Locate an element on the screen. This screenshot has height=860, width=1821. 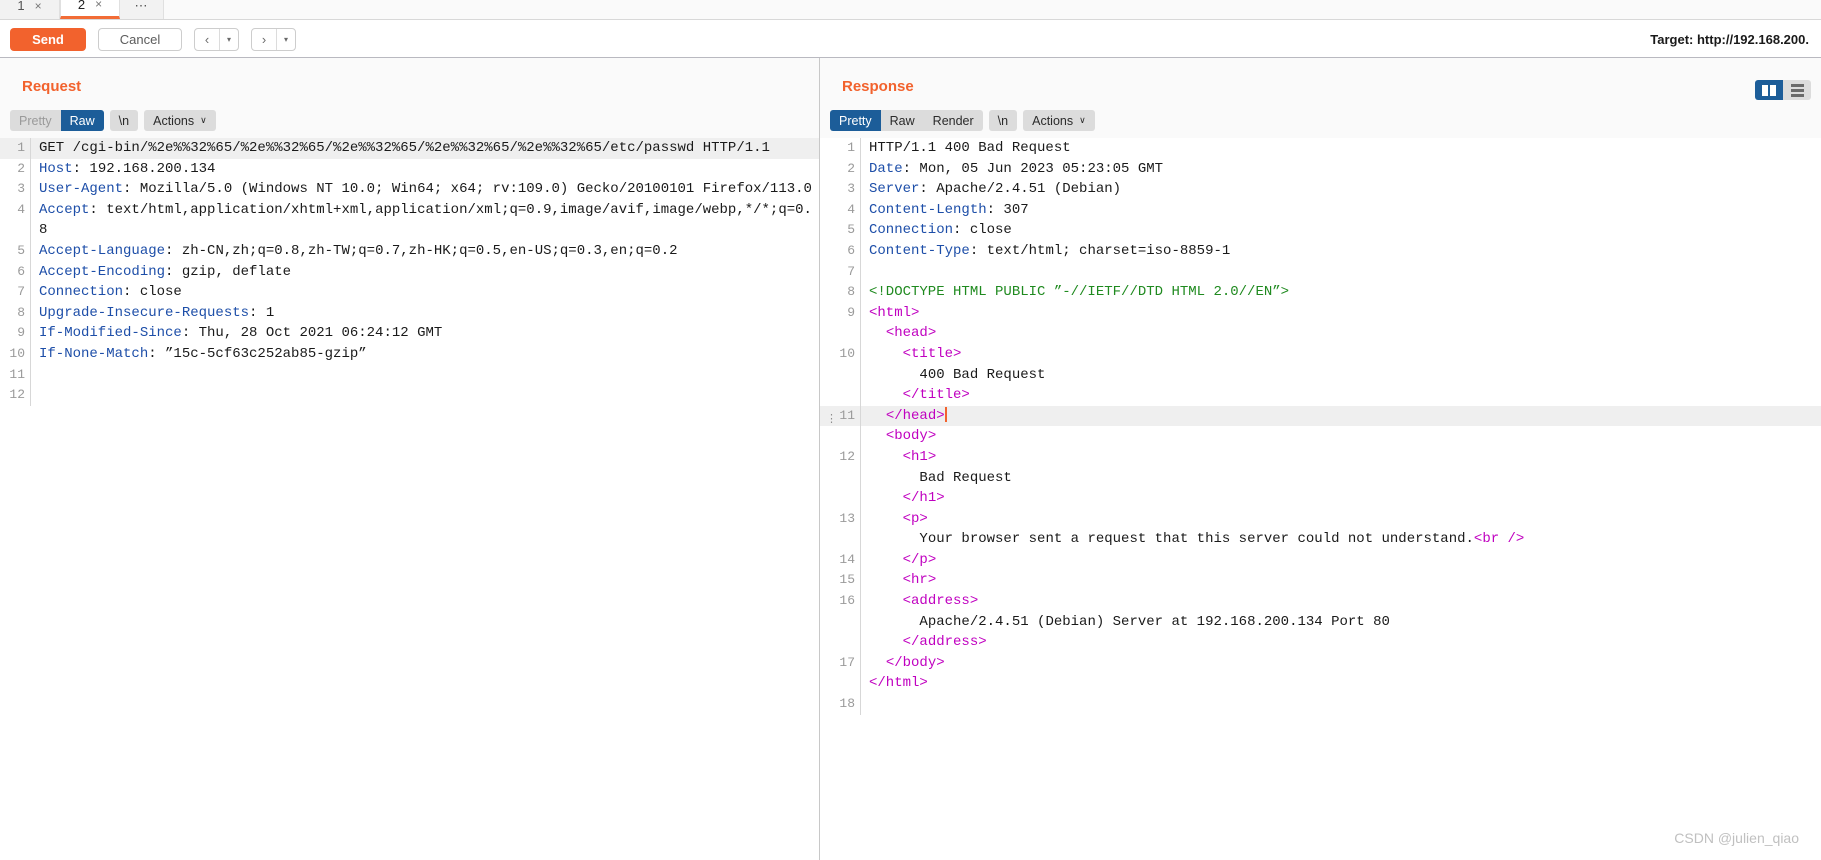
code-line-content: Upgrade-Insecure-Requests: 1 is located at coordinates (424, 313).